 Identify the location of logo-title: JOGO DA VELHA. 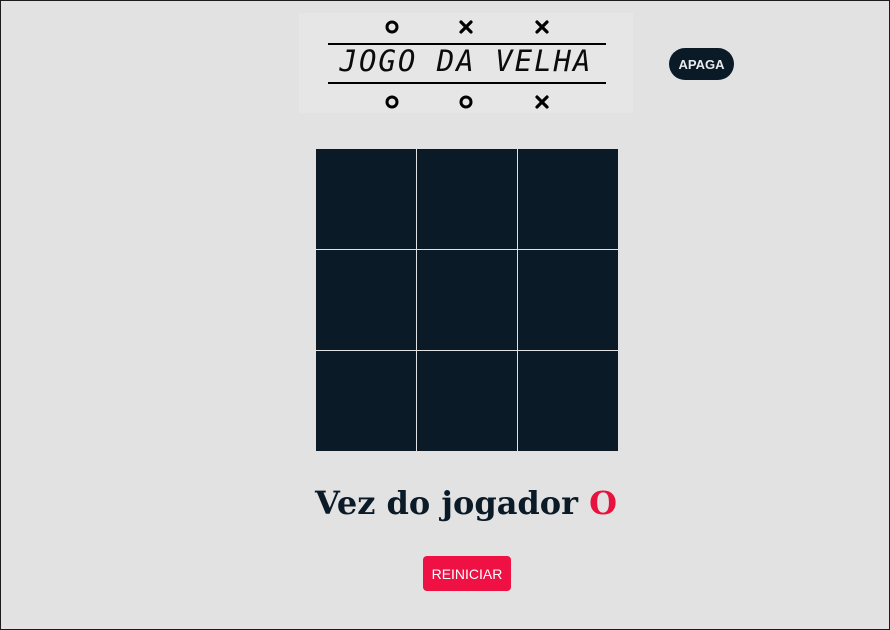
(466, 61).